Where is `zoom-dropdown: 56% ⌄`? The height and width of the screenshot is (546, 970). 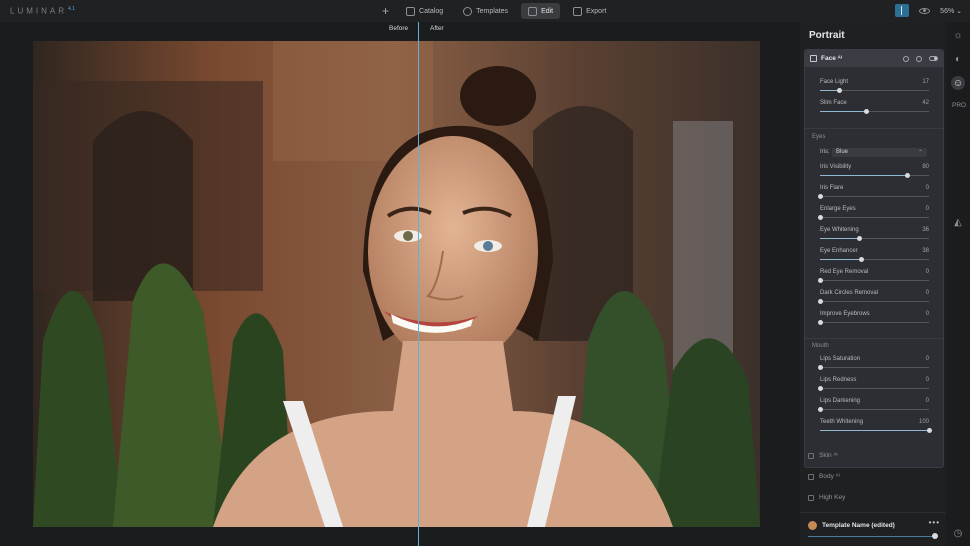 zoom-dropdown: 56% ⌄ is located at coordinates (951, 11).